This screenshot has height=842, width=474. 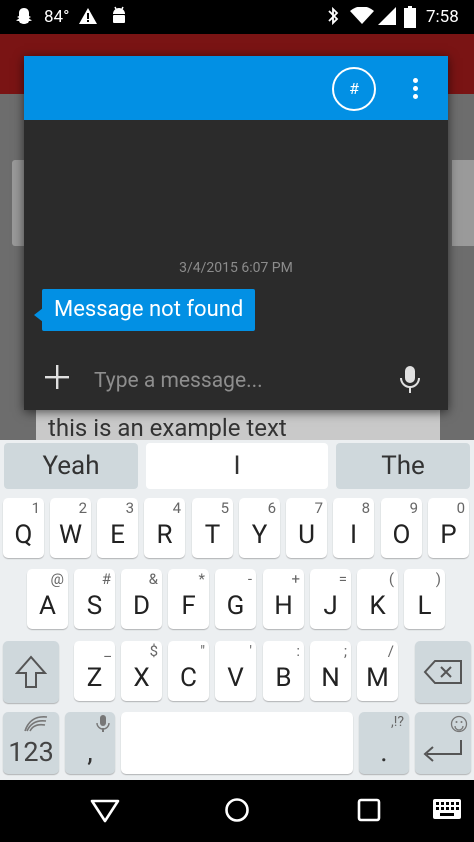 I want to click on key-i: 8I, so click(x=353, y=528).